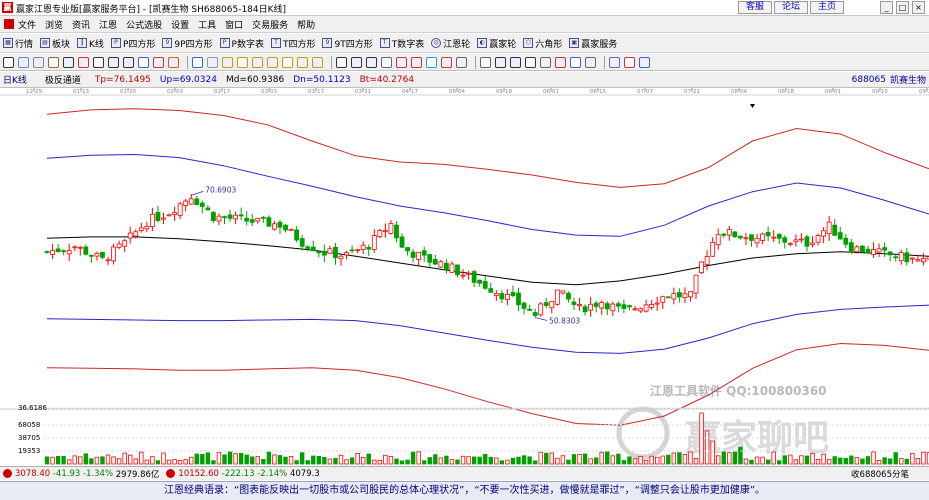  I want to click on toolbar-service: ▣ 赢家服务, so click(593, 43).